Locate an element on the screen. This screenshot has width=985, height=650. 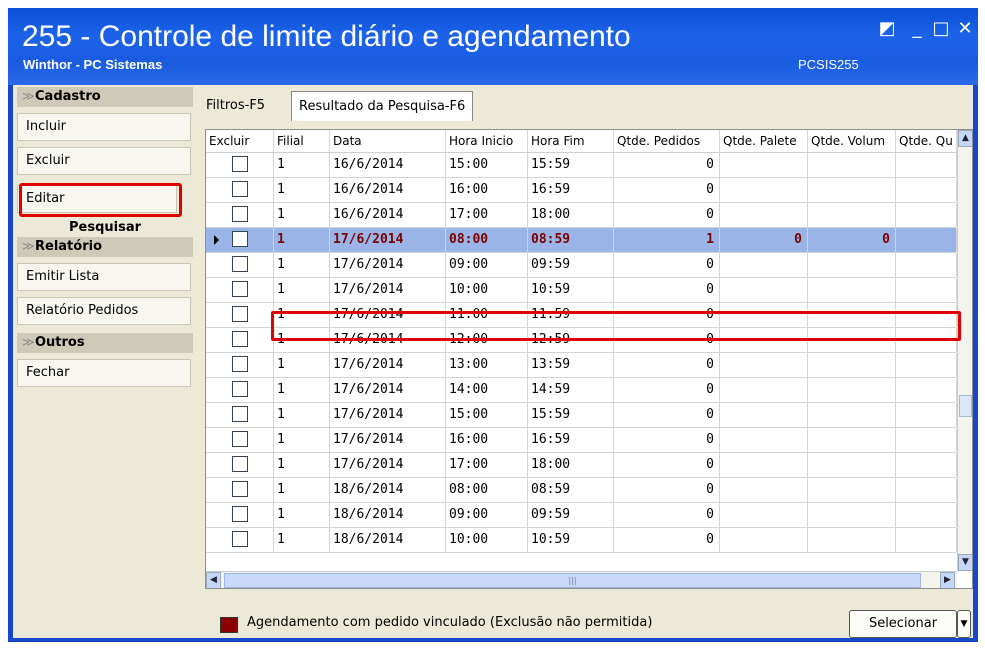
section-pesquisar: Pesquisar is located at coordinates (105, 228).